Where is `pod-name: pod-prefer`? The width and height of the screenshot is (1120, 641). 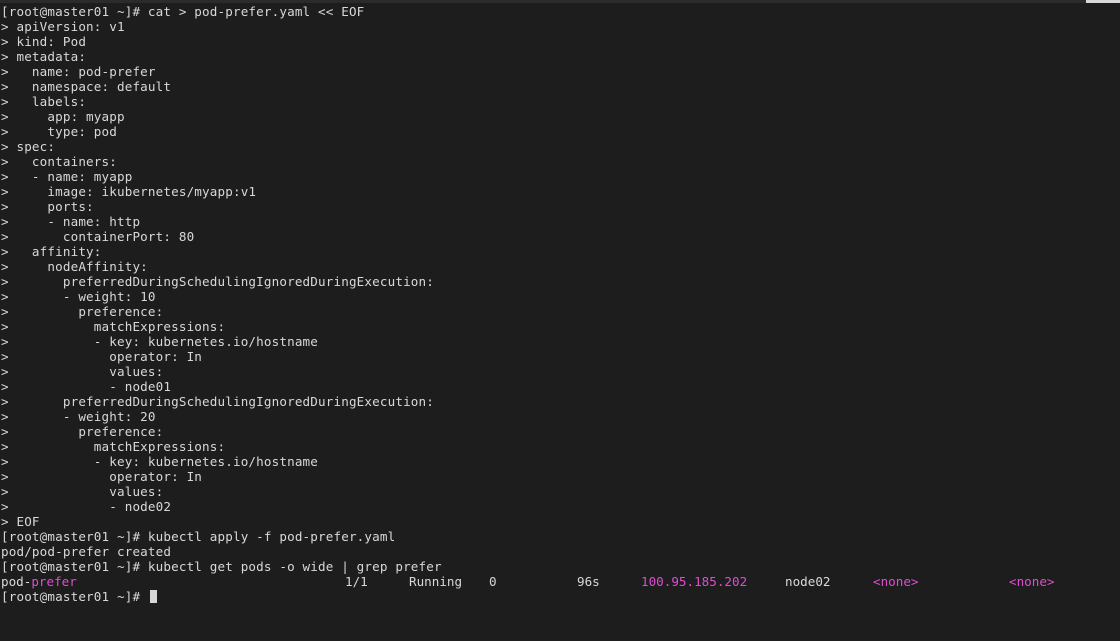
pod-name: pod-prefer is located at coordinates (39, 581).